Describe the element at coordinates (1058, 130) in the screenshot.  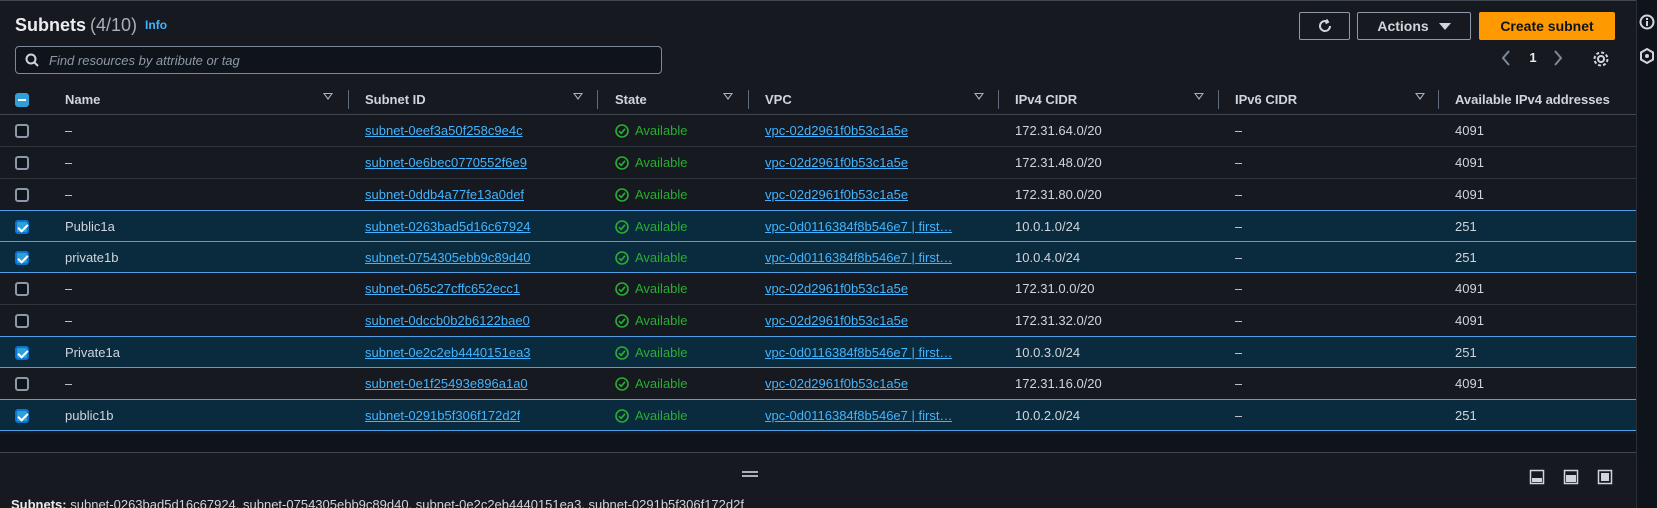
I see `cell-ipv4-cidr: 172.31.64.0/20` at that location.